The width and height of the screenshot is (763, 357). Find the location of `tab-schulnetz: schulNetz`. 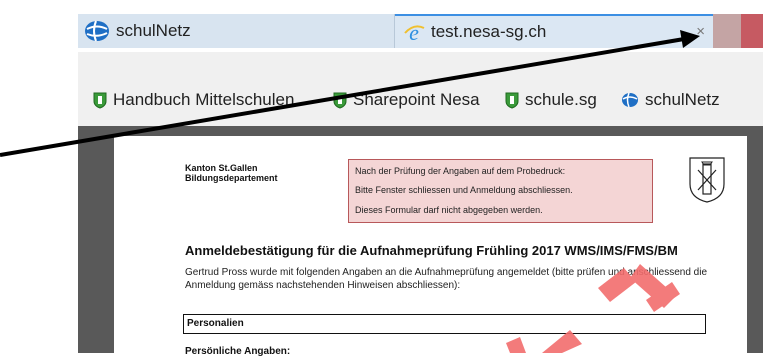

tab-schulnetz: schulNetz is located at coordinates (236, 31).